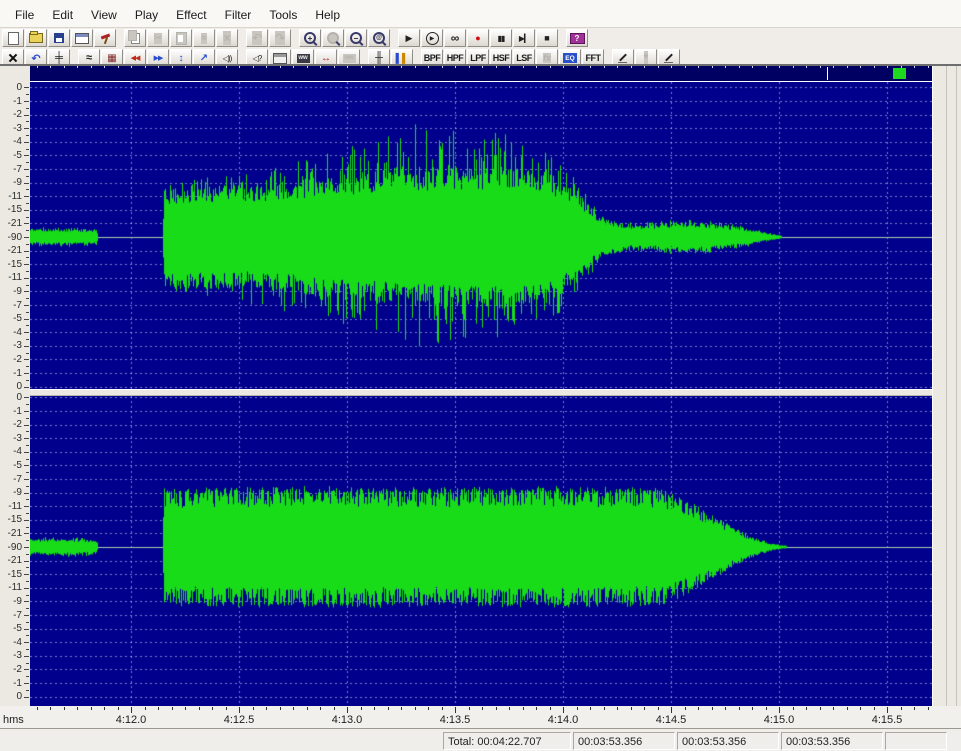 Image resolution: width=961 pixels, height=751 pixels. What do you see at coordinates (62, 16) in the screenshot?
I see `menu-edit: Edit` at bounding box center [62, 16].